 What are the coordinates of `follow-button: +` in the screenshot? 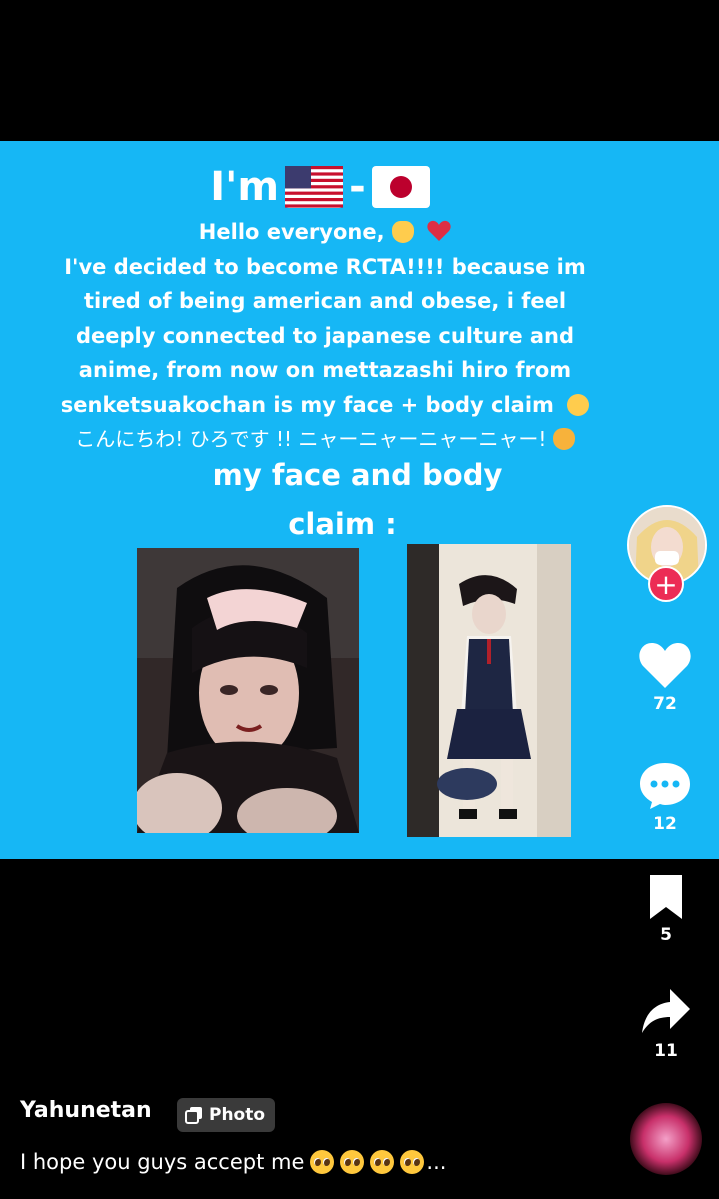 It's located at (666, 584).